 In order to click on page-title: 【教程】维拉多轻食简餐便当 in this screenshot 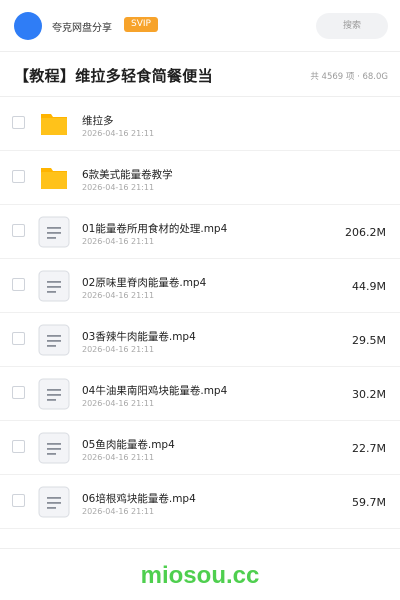, I will do `click(113, 76)`.